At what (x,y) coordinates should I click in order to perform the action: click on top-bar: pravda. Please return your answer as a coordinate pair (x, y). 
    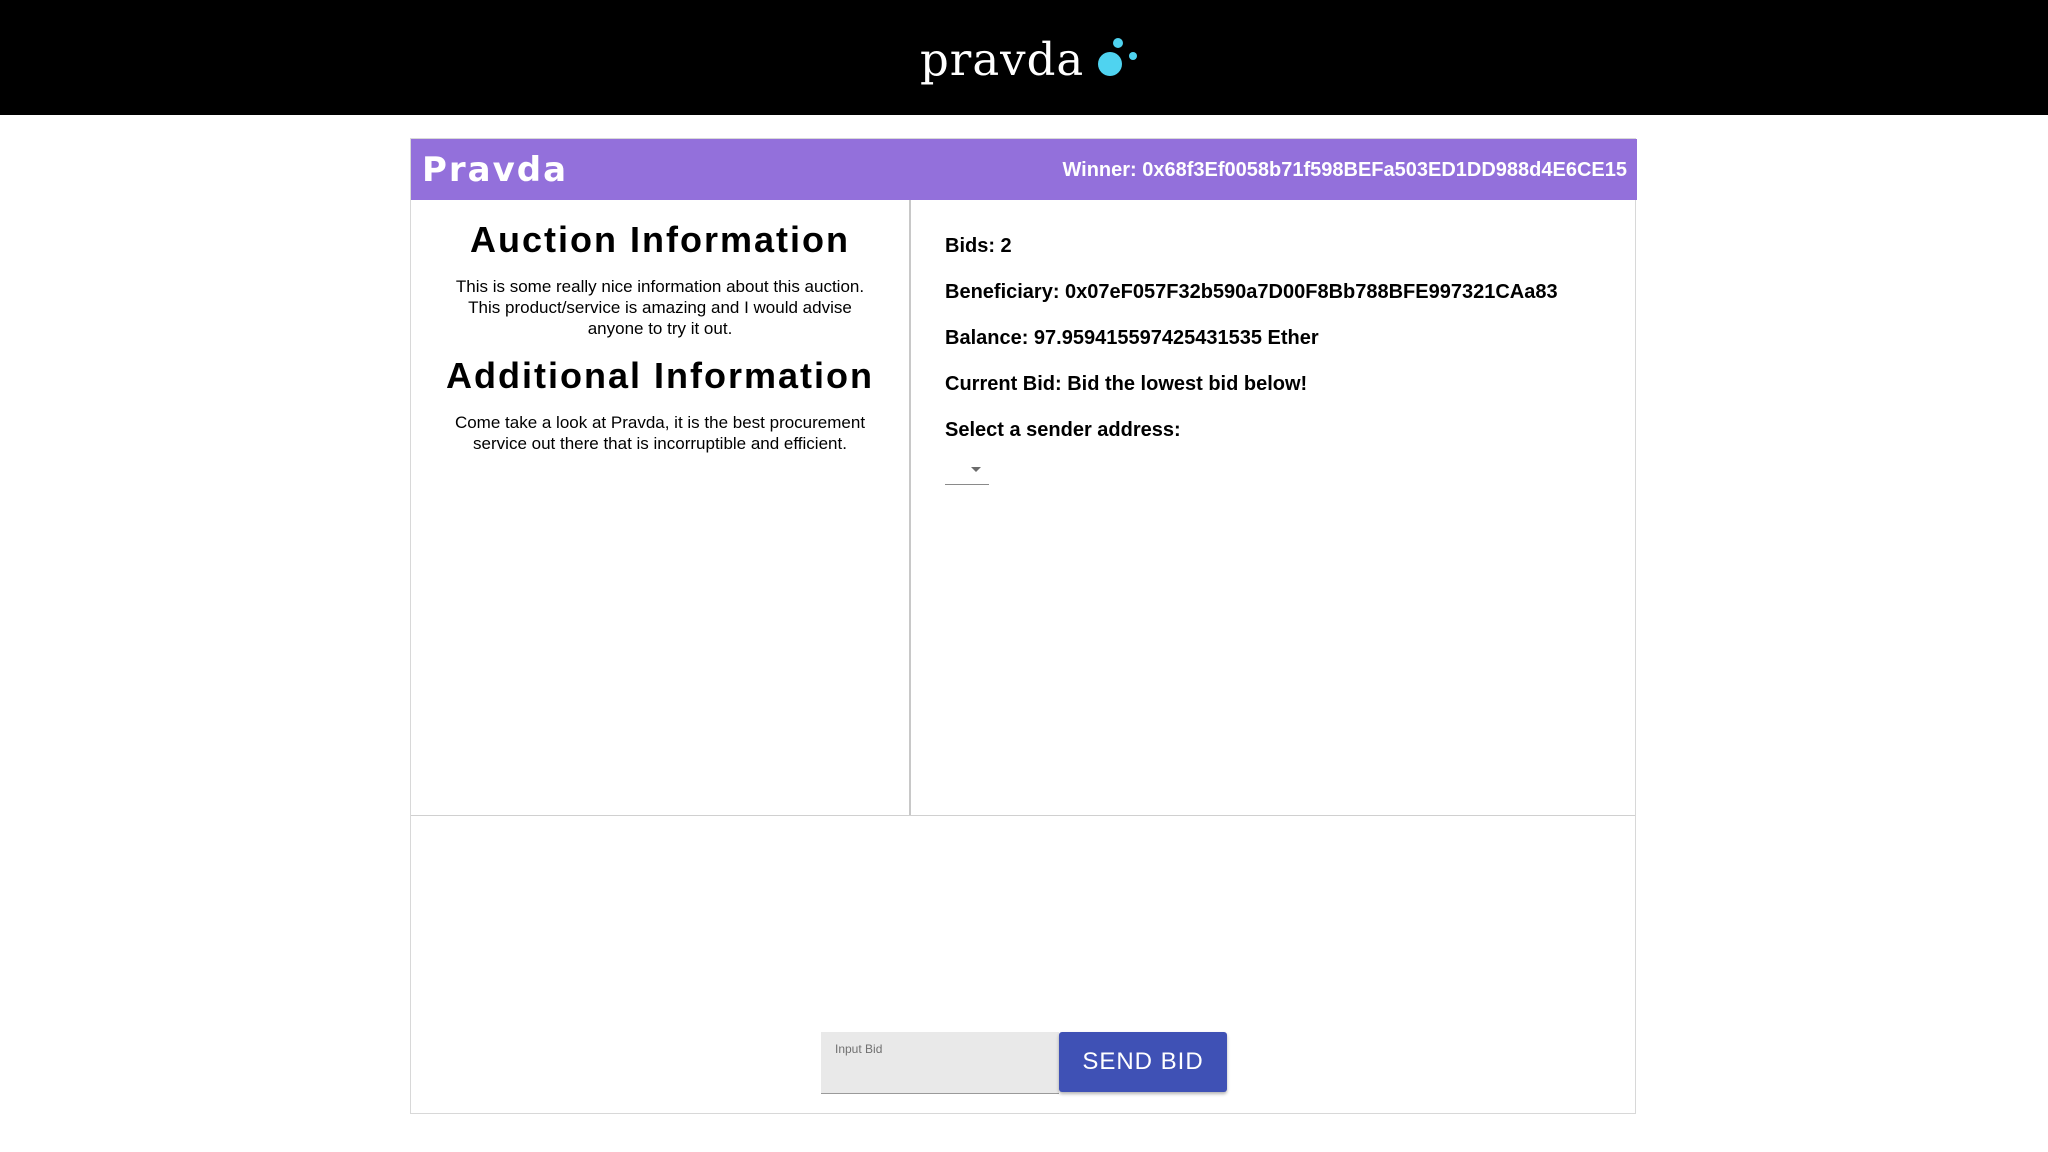
    Looking at the image, I should click on (1024, 57).